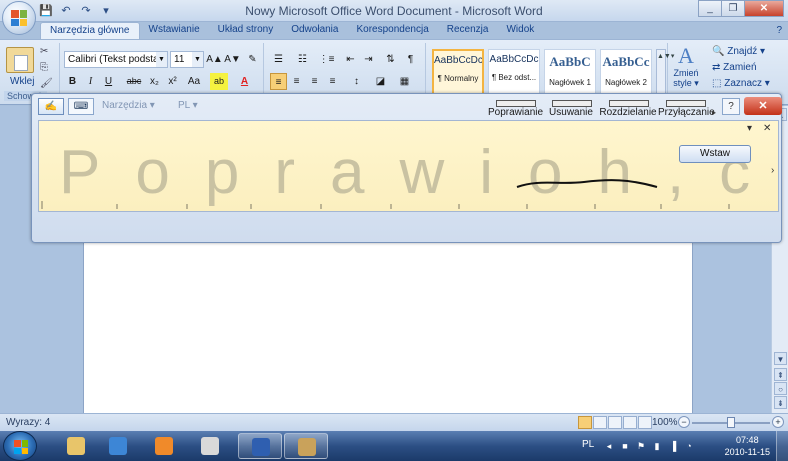 This screenshot has height=461, width=788. Describe the element at coordinates (747, 446) in the screenshot. I see `clock: 07:48 2010-11-15` at that location.